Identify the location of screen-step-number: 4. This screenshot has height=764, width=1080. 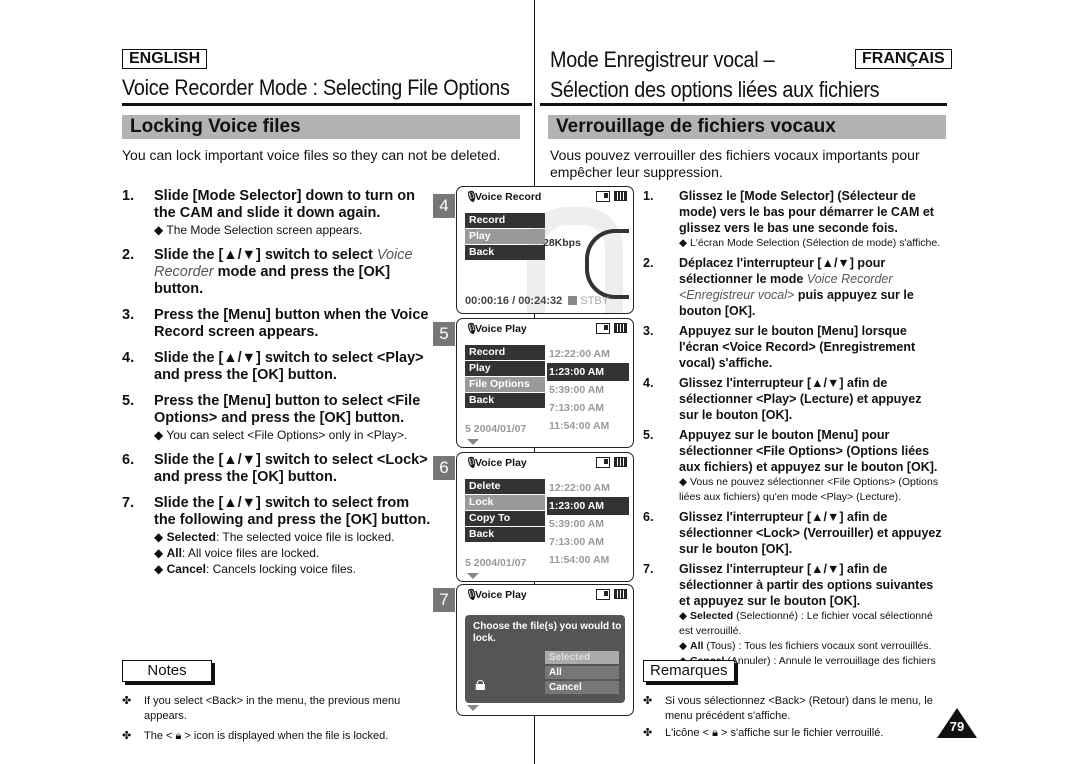
(444, 206).